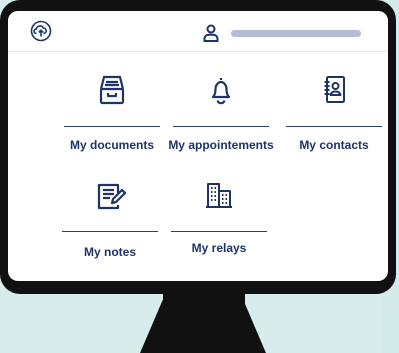  Describe the element at coordinates (109, 252) in the screenshot. I see `tile-label: My notes` at that location.